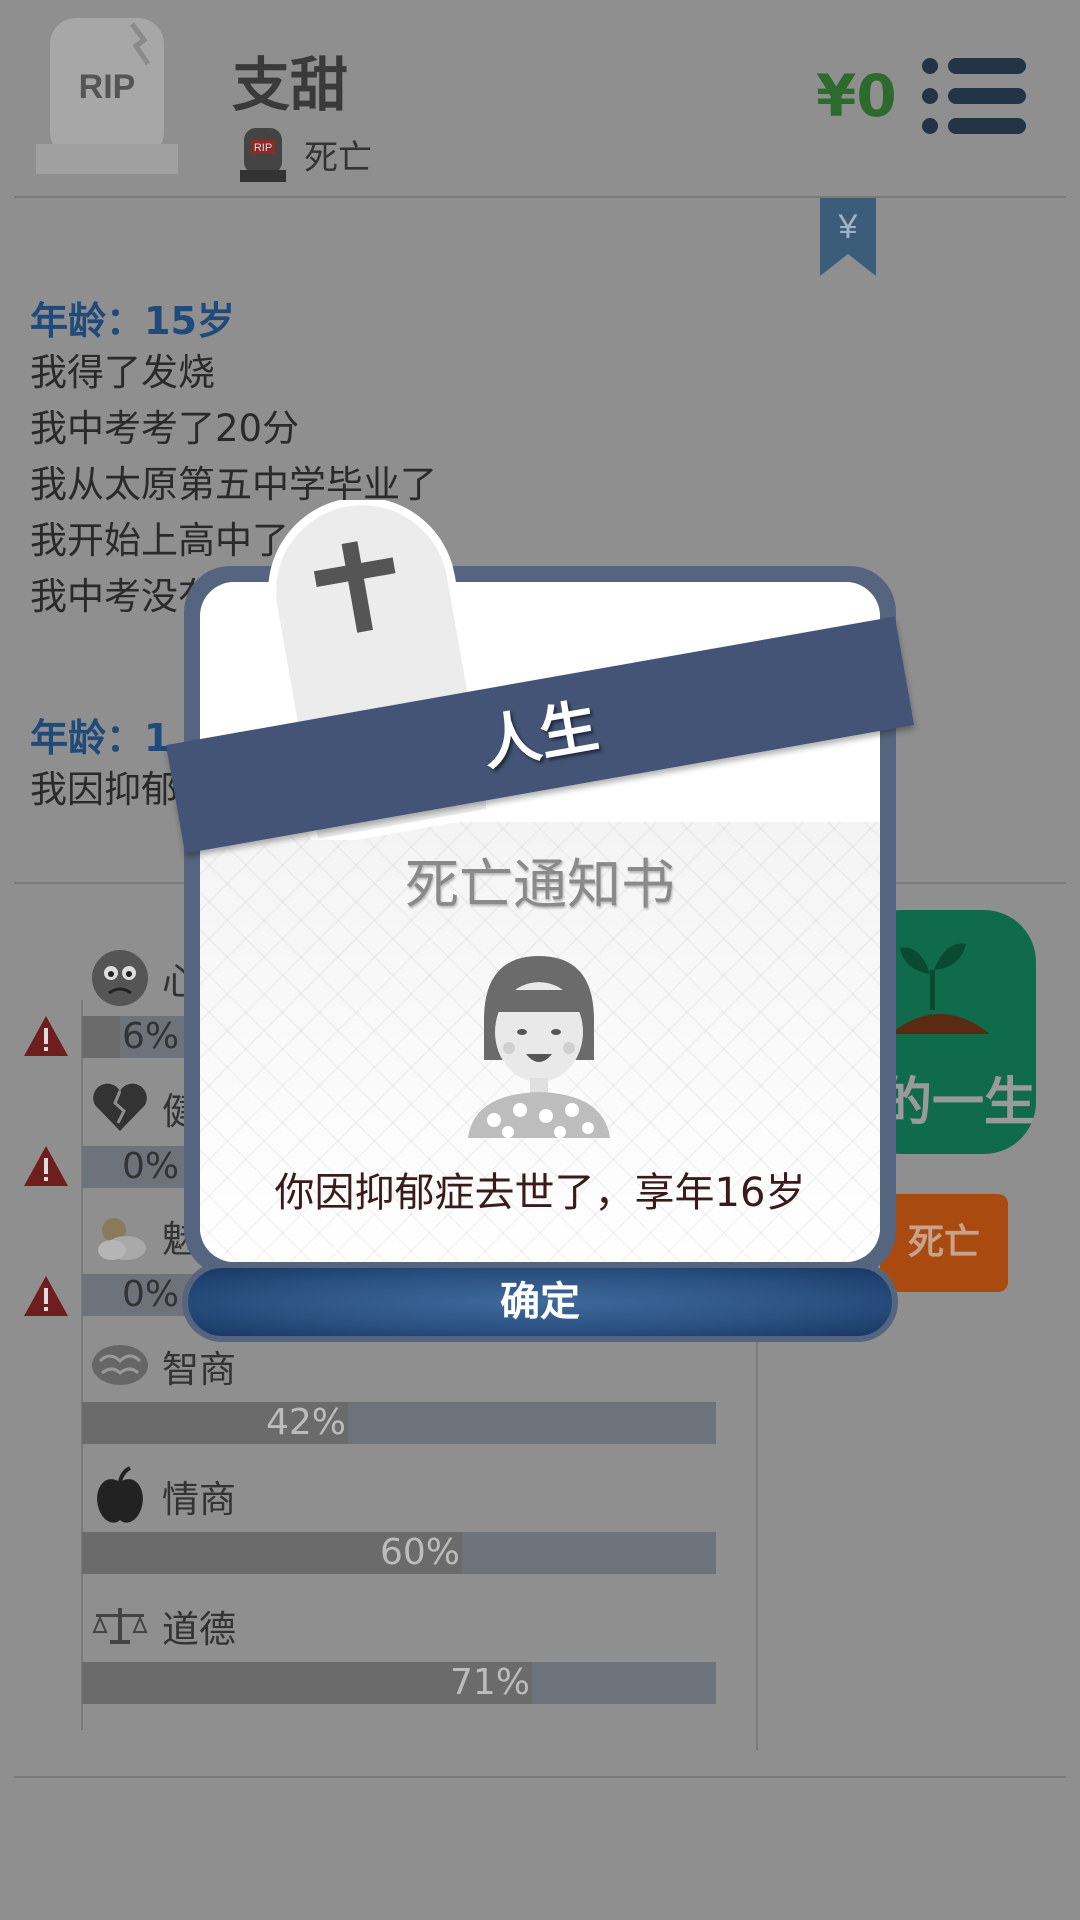 This screenshot has width=1080, height=1920. What do you see at coordinates (940, 988) in the screenshot?
I see `sprout-icon` at bounding box center [940, 988].